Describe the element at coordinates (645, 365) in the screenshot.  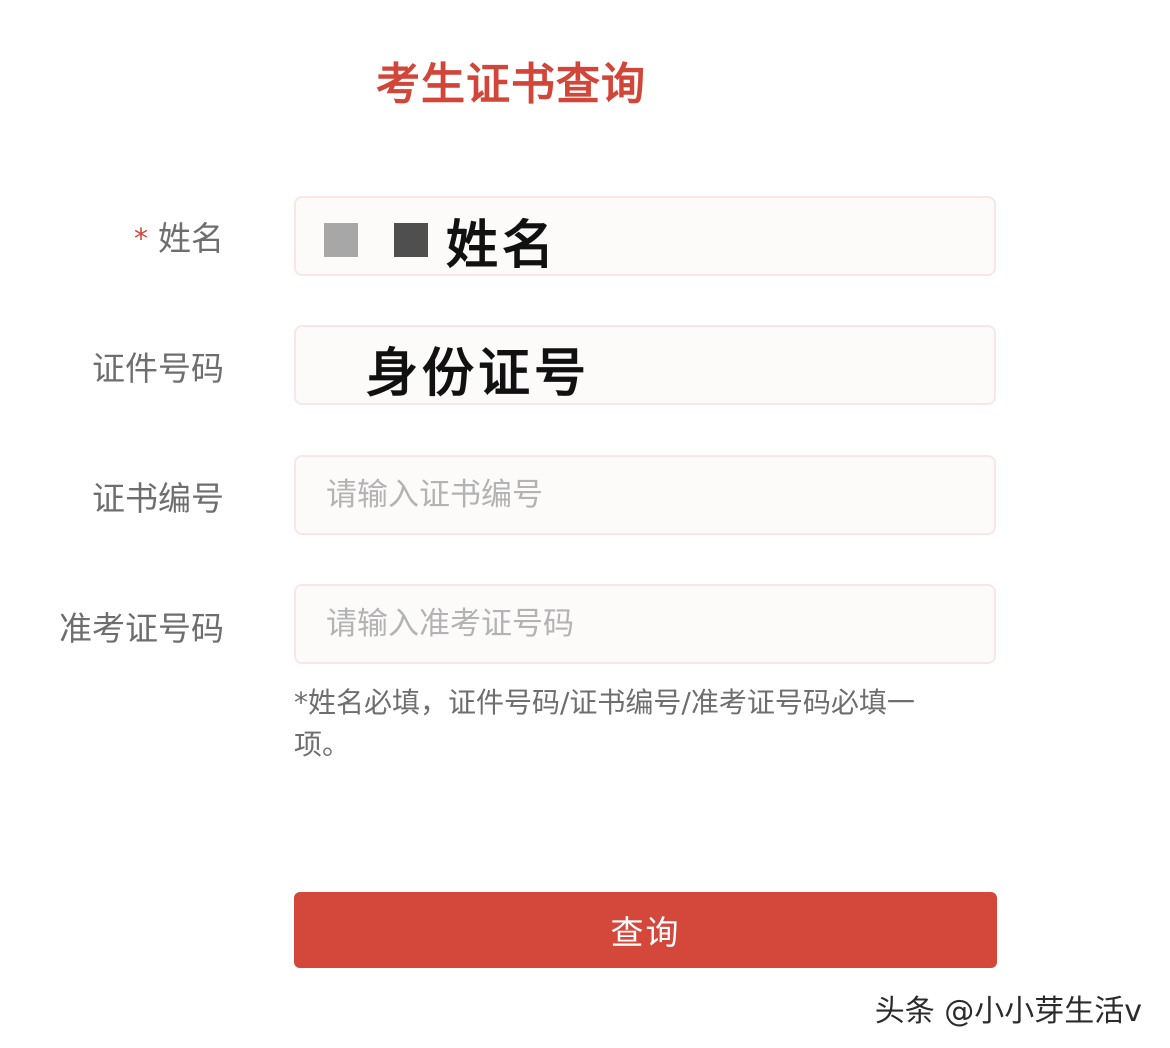
I see `id-number-field` at that location.